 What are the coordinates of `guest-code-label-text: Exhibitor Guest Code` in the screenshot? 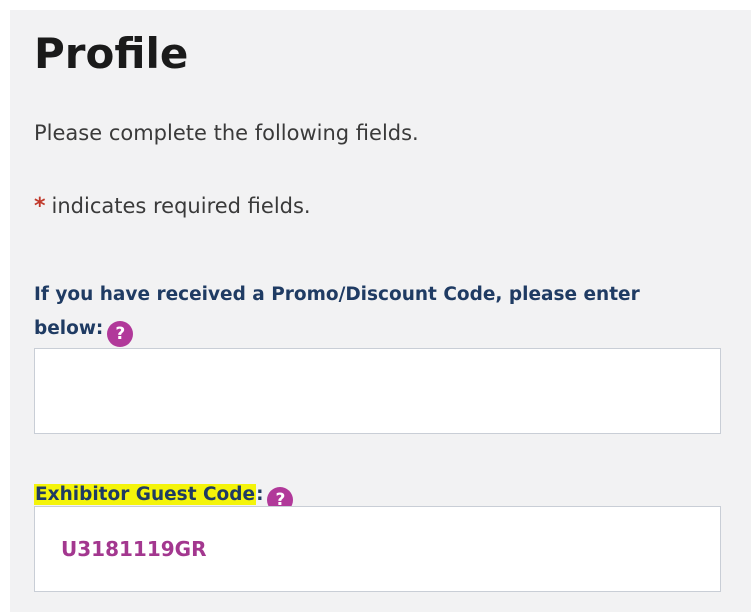 It's located at (145, 494).